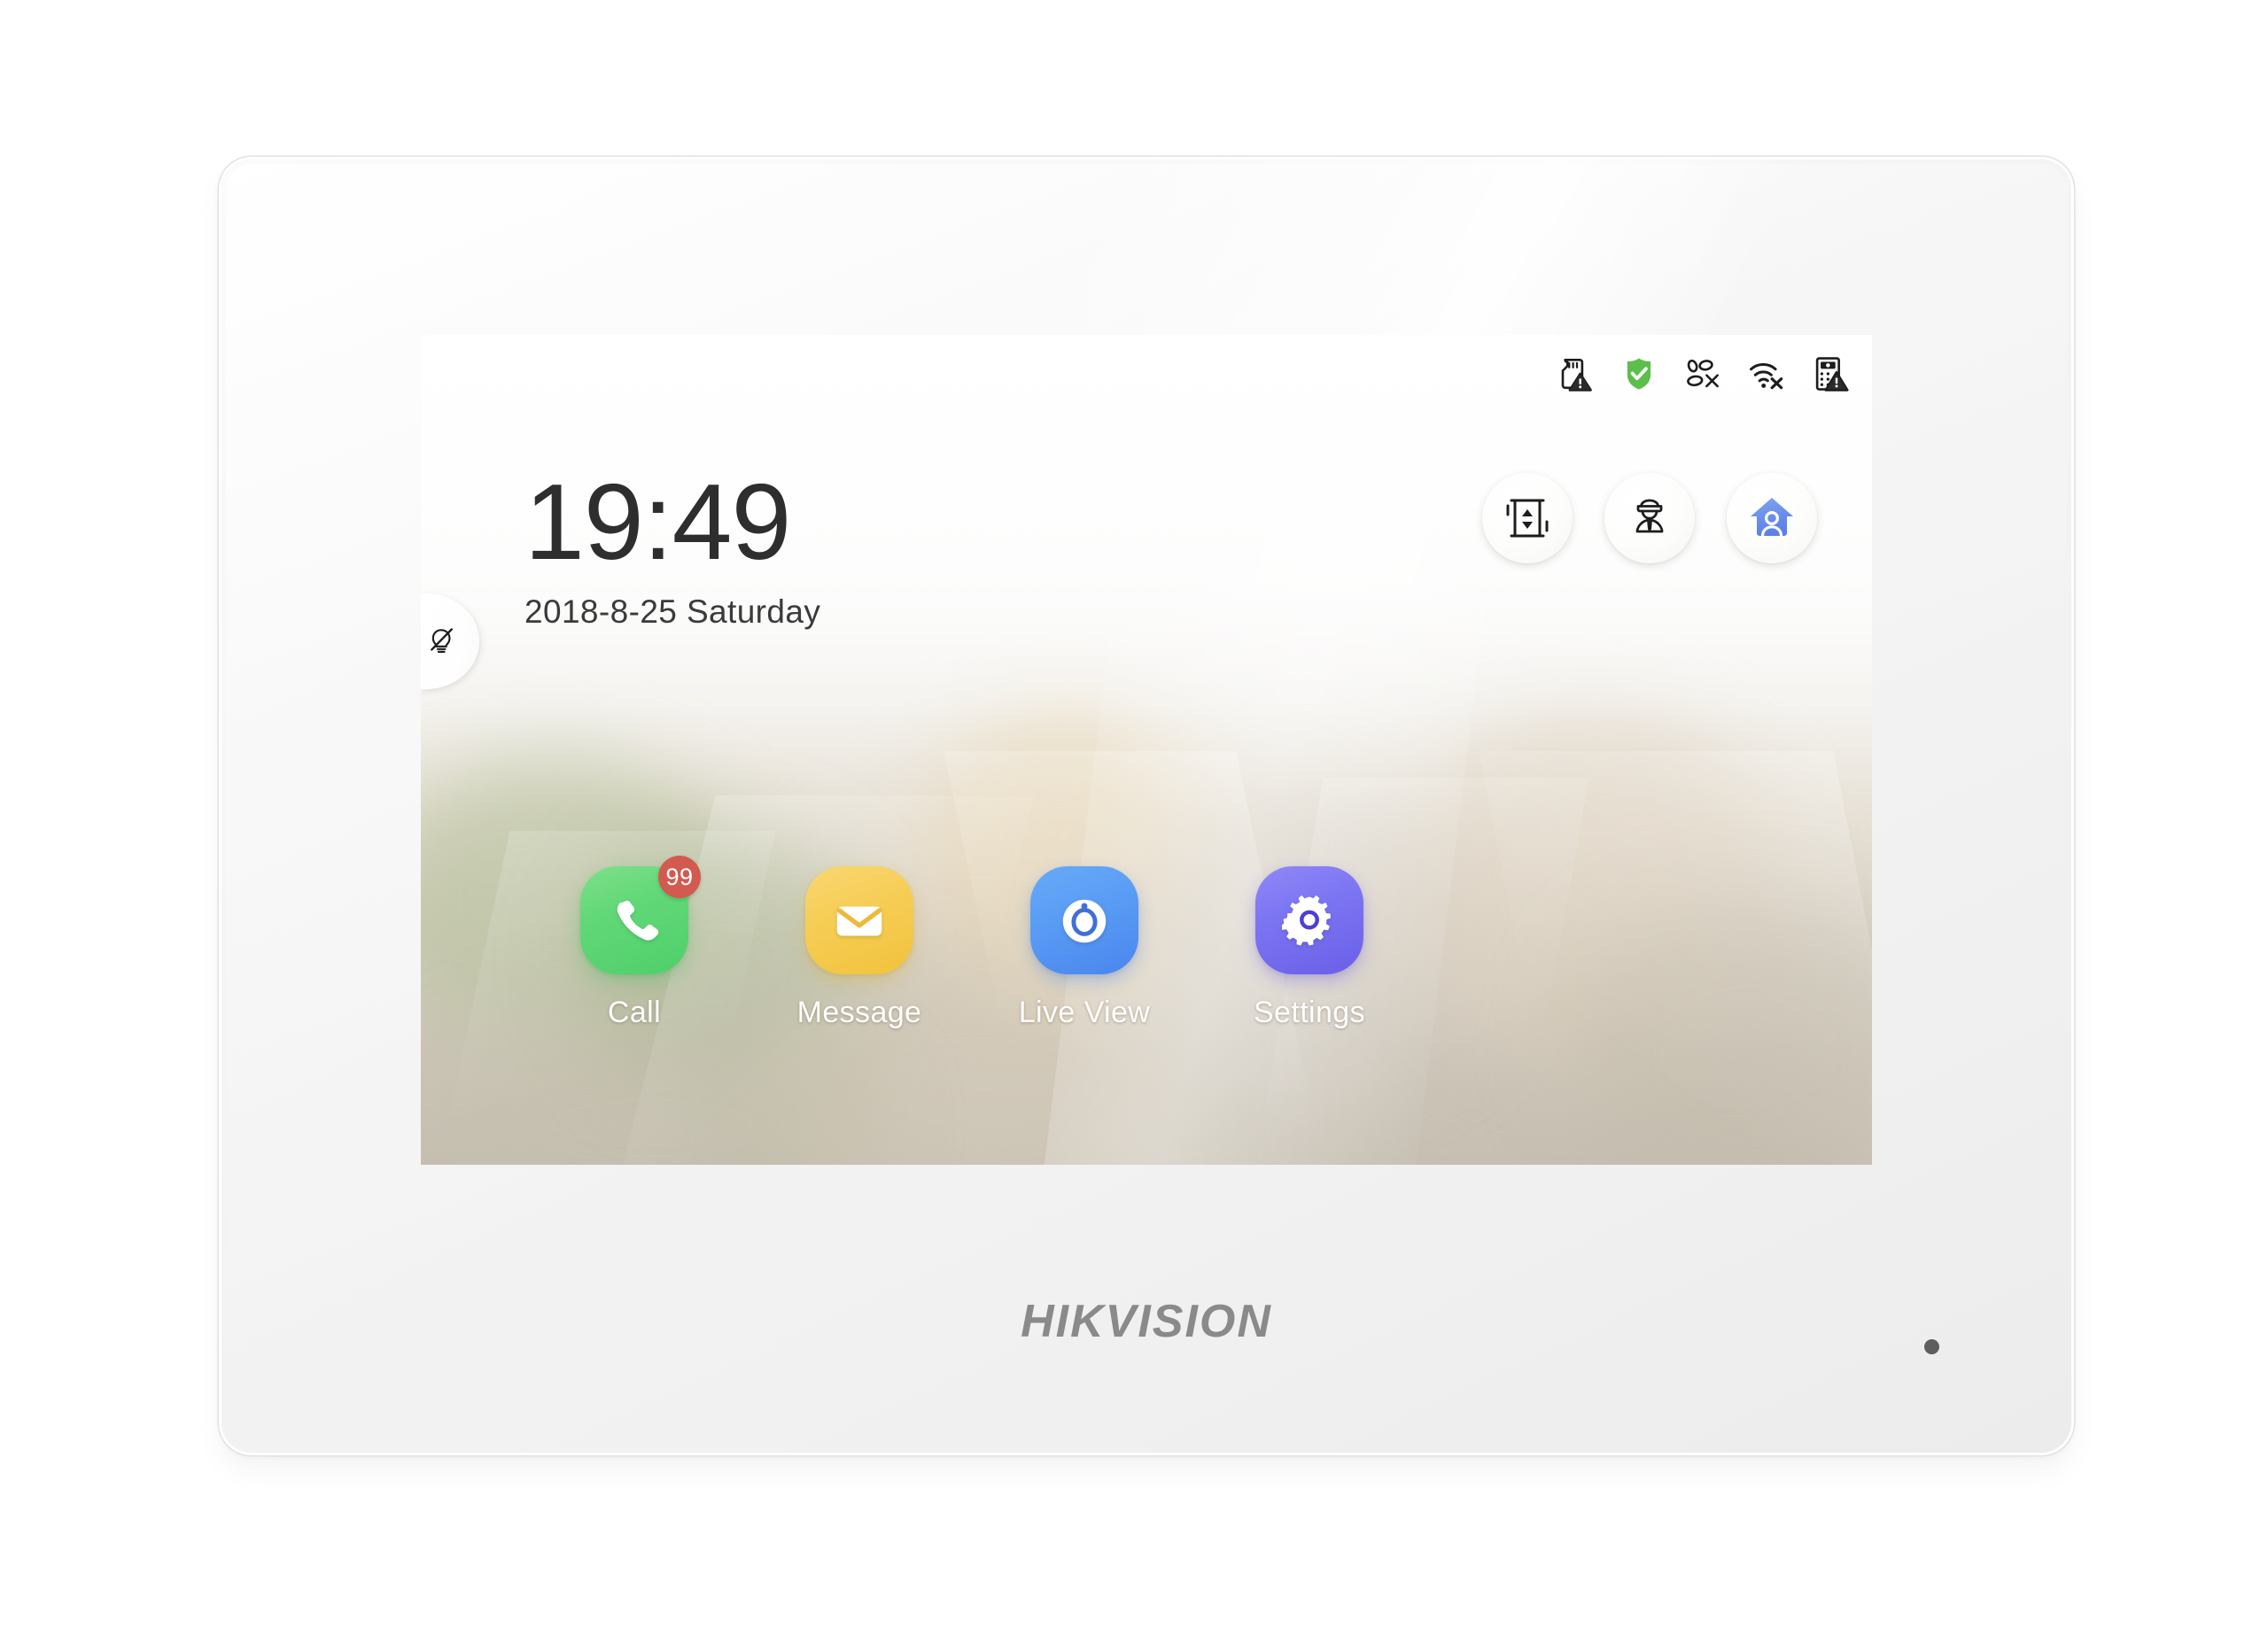 This screenshot has height=1636, width=2268. I want to click on app-dock: 99 Call Message Live View Settings, so click(972, 943).